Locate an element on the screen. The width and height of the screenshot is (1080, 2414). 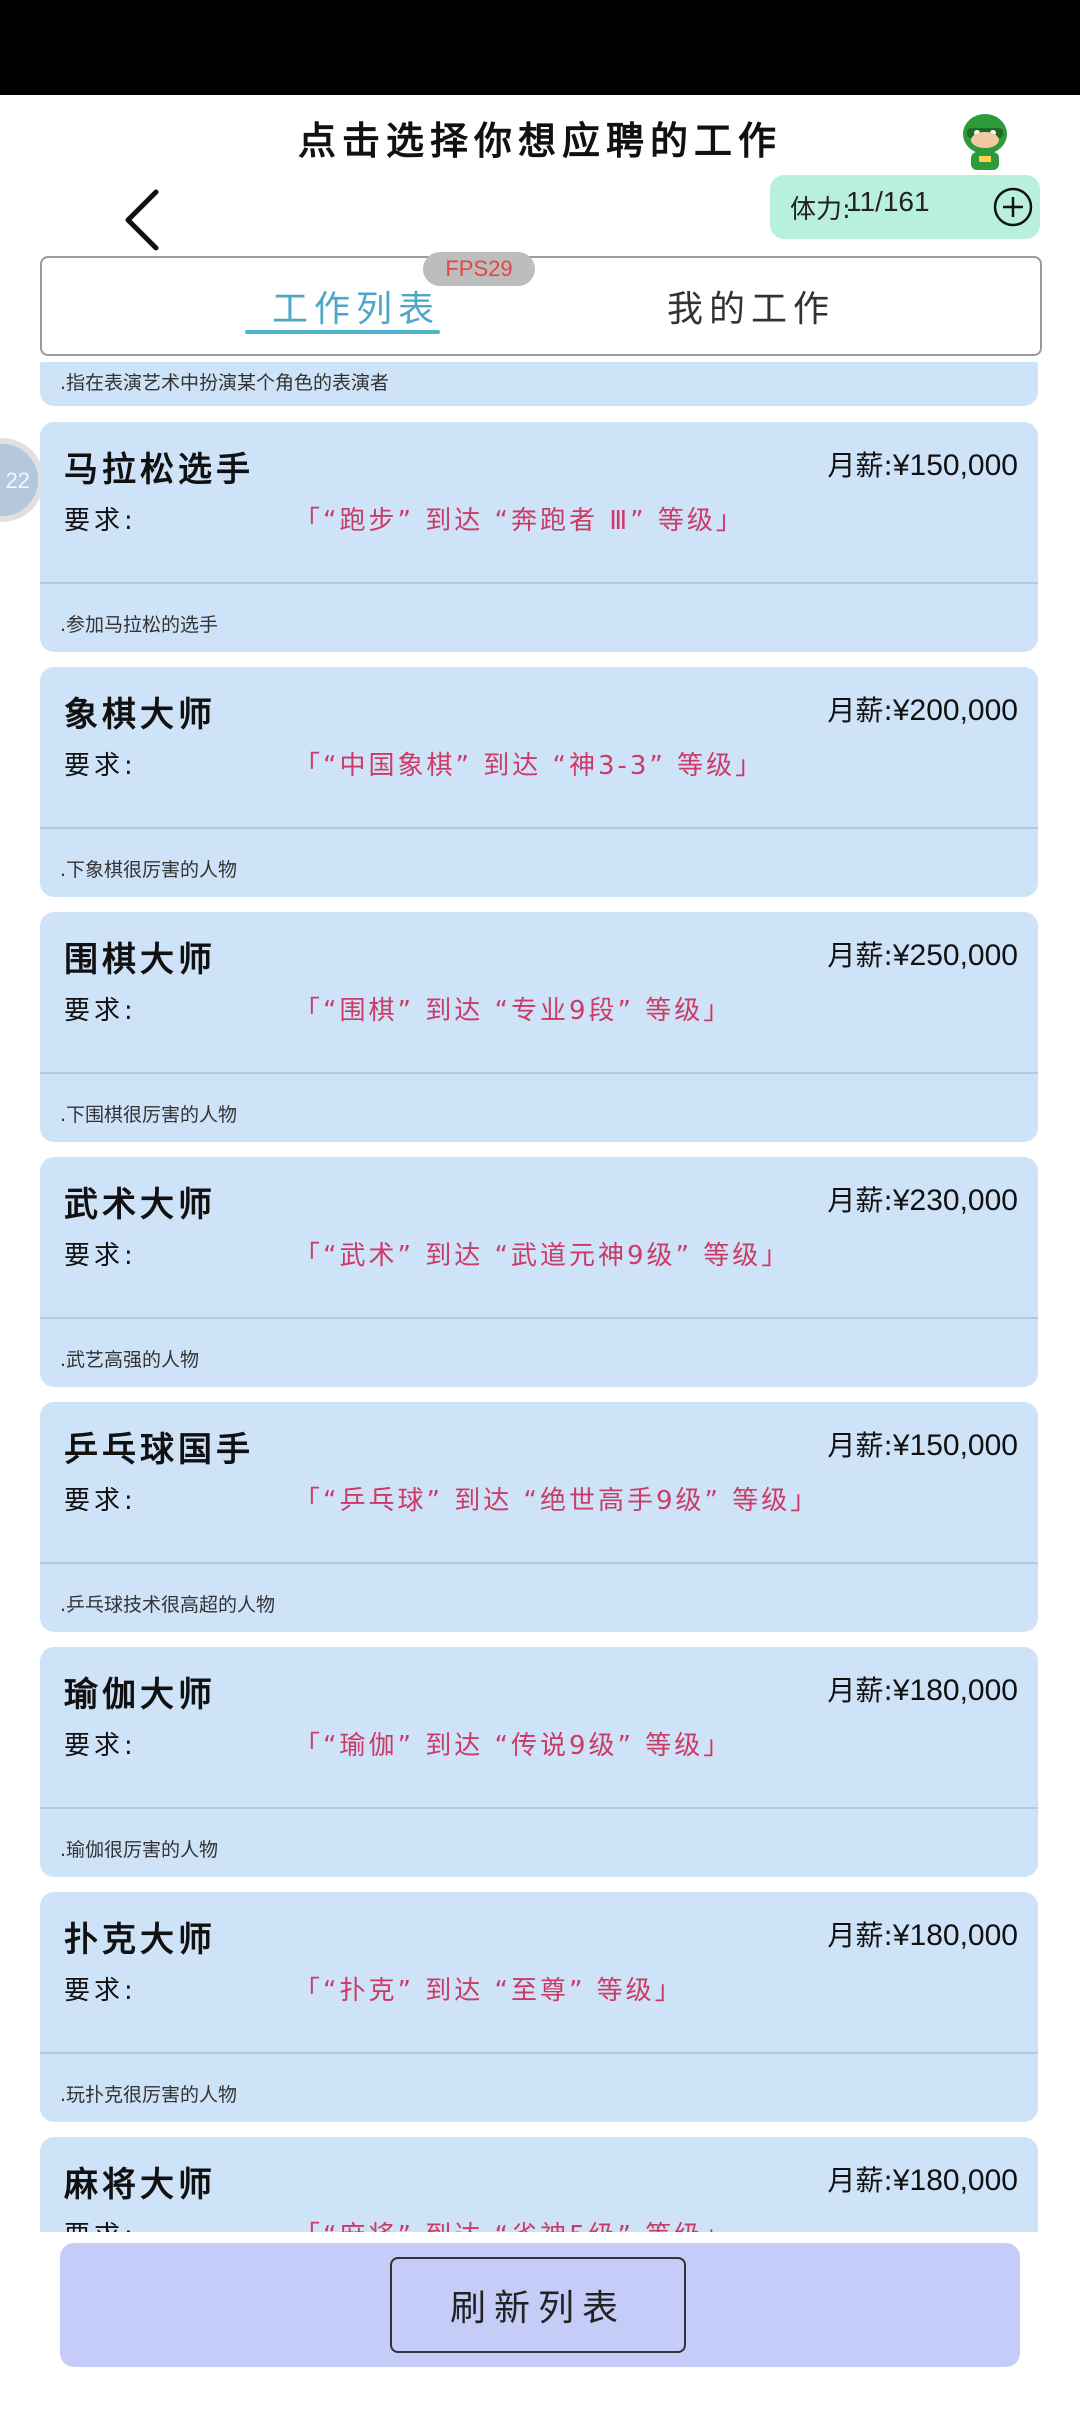
job-salary: 月薪:¥250,000 is located at coordinates (922, 955).